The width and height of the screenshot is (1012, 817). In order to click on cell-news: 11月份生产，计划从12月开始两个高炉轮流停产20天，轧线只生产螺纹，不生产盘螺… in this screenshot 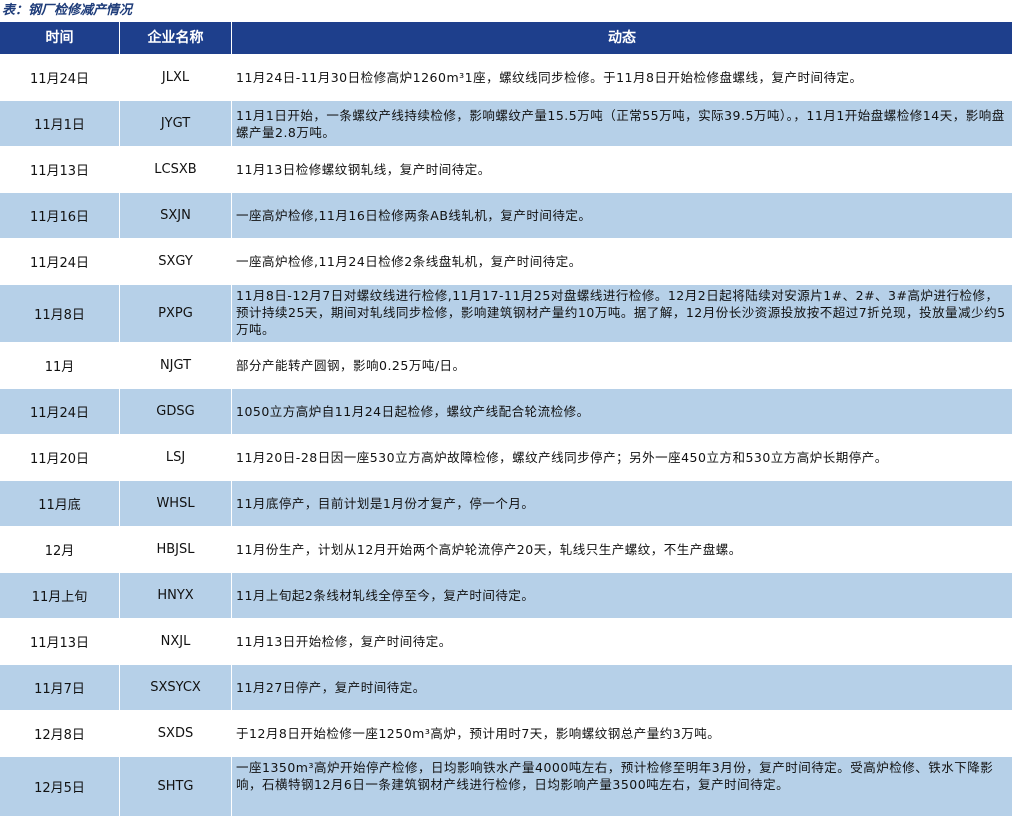, I will do `click(489, 549)`.